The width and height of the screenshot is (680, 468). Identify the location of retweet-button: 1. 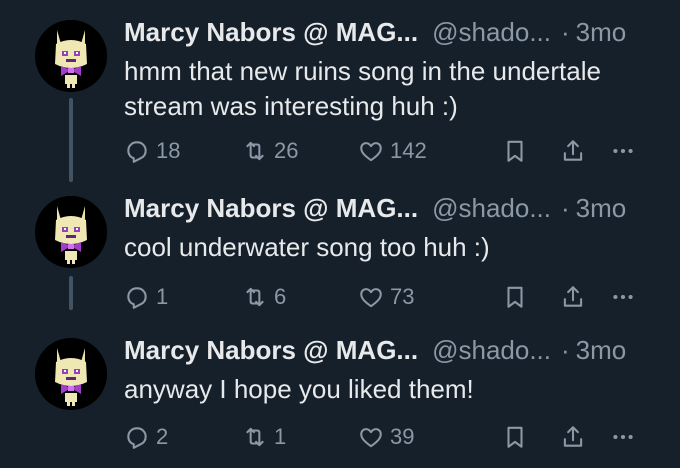
(264, 437).